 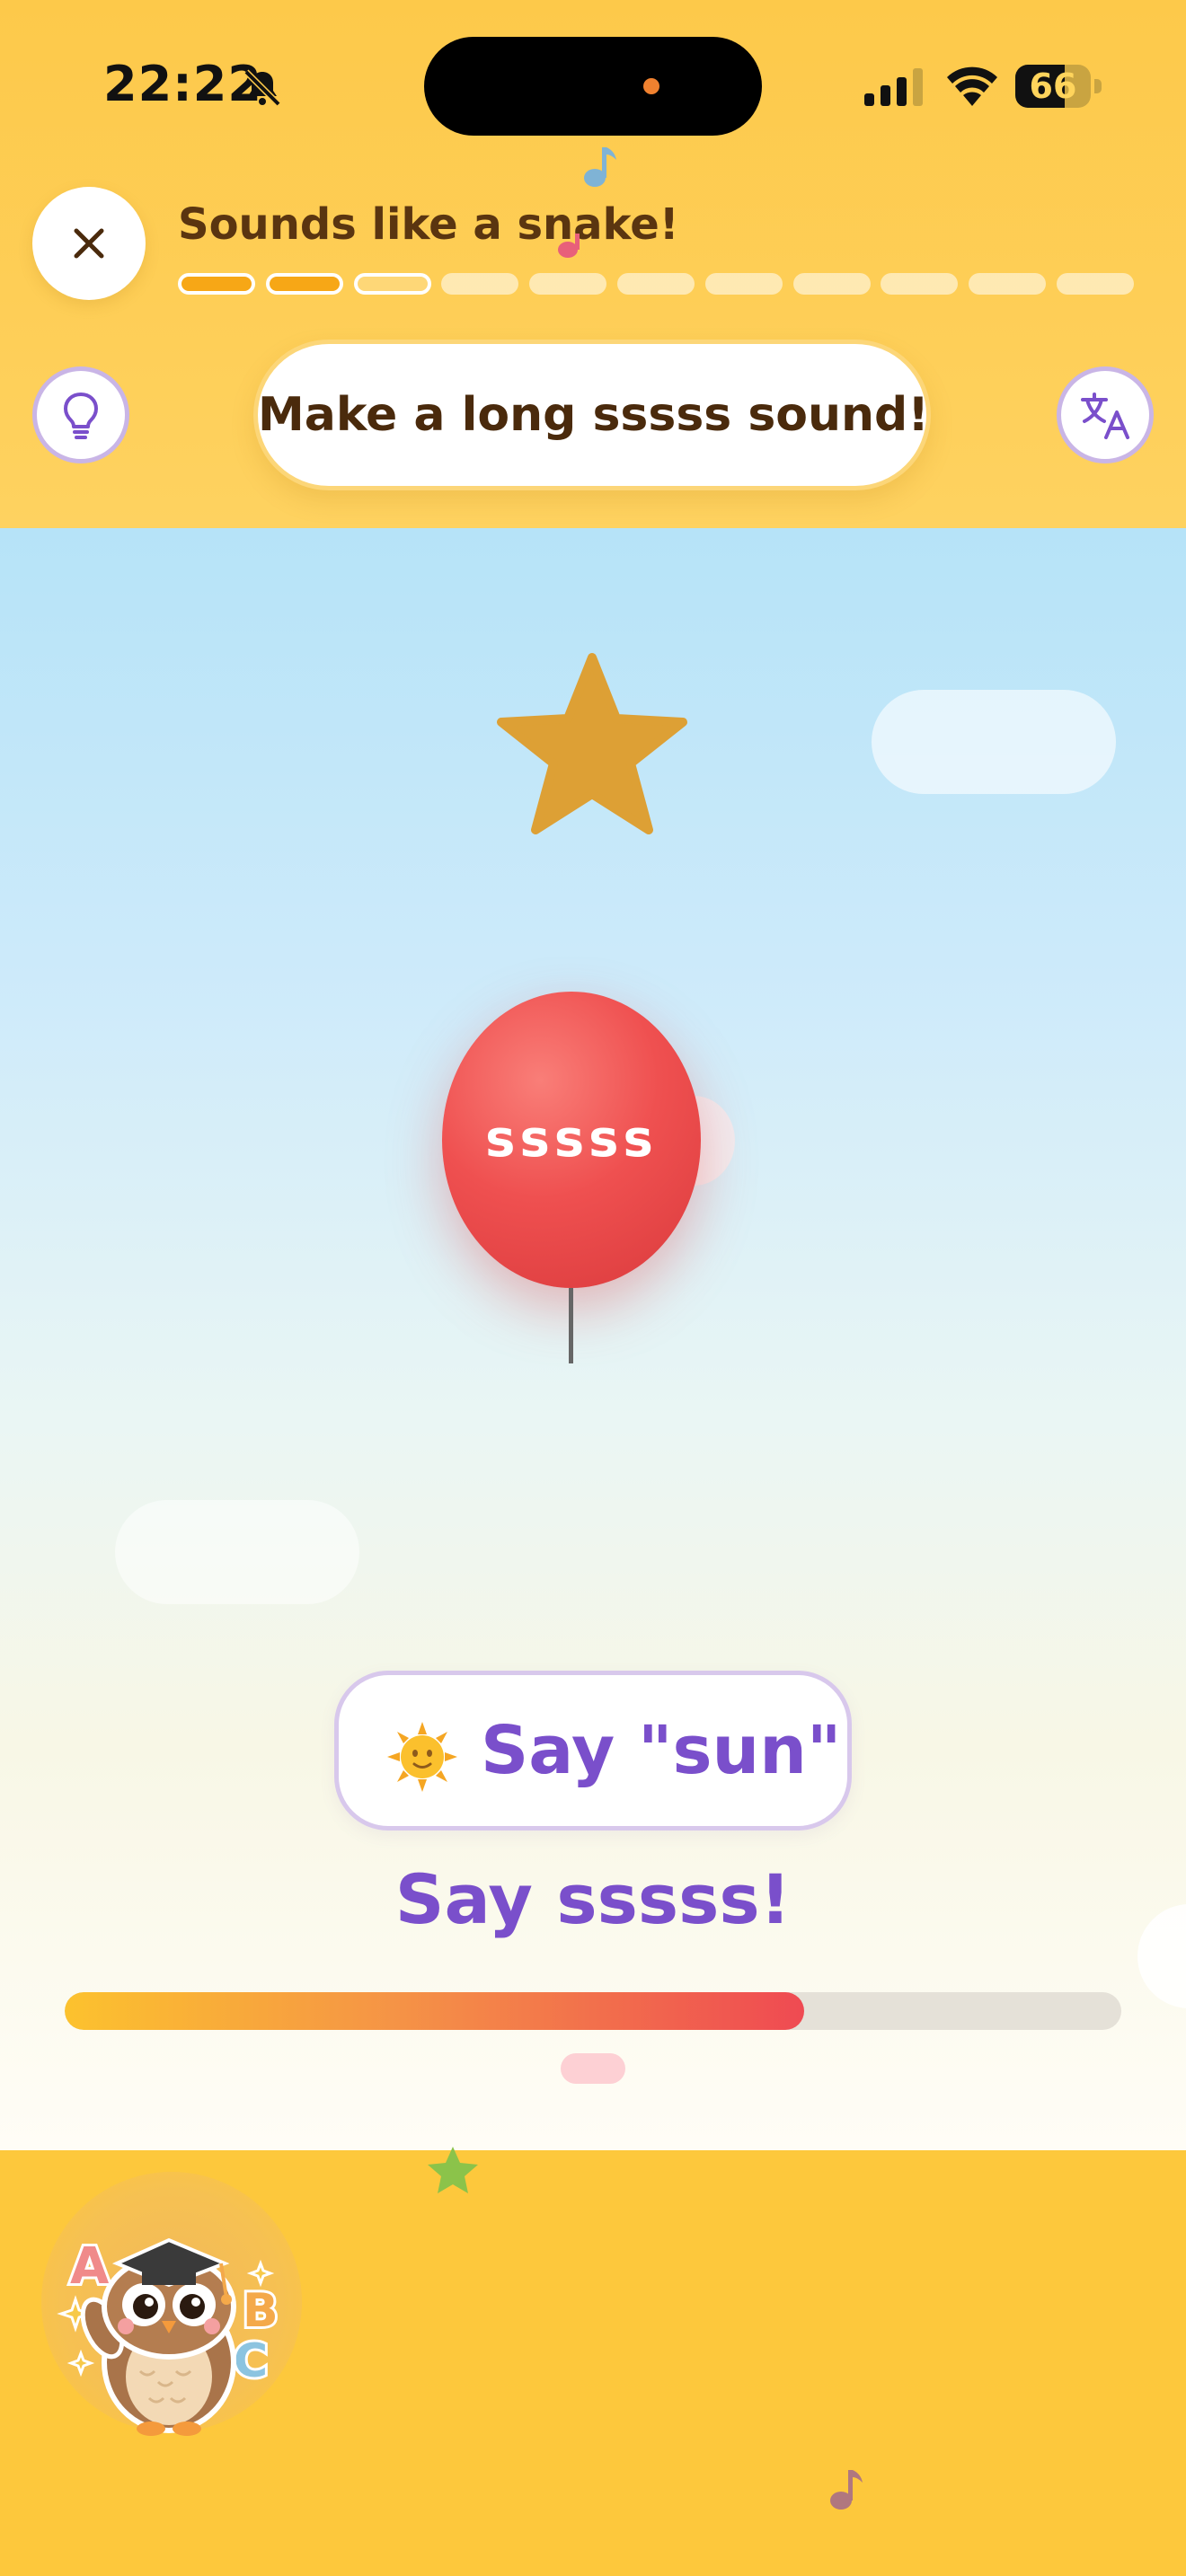 I want to click on battery-percent: 66, so click(x=1053, y=86).